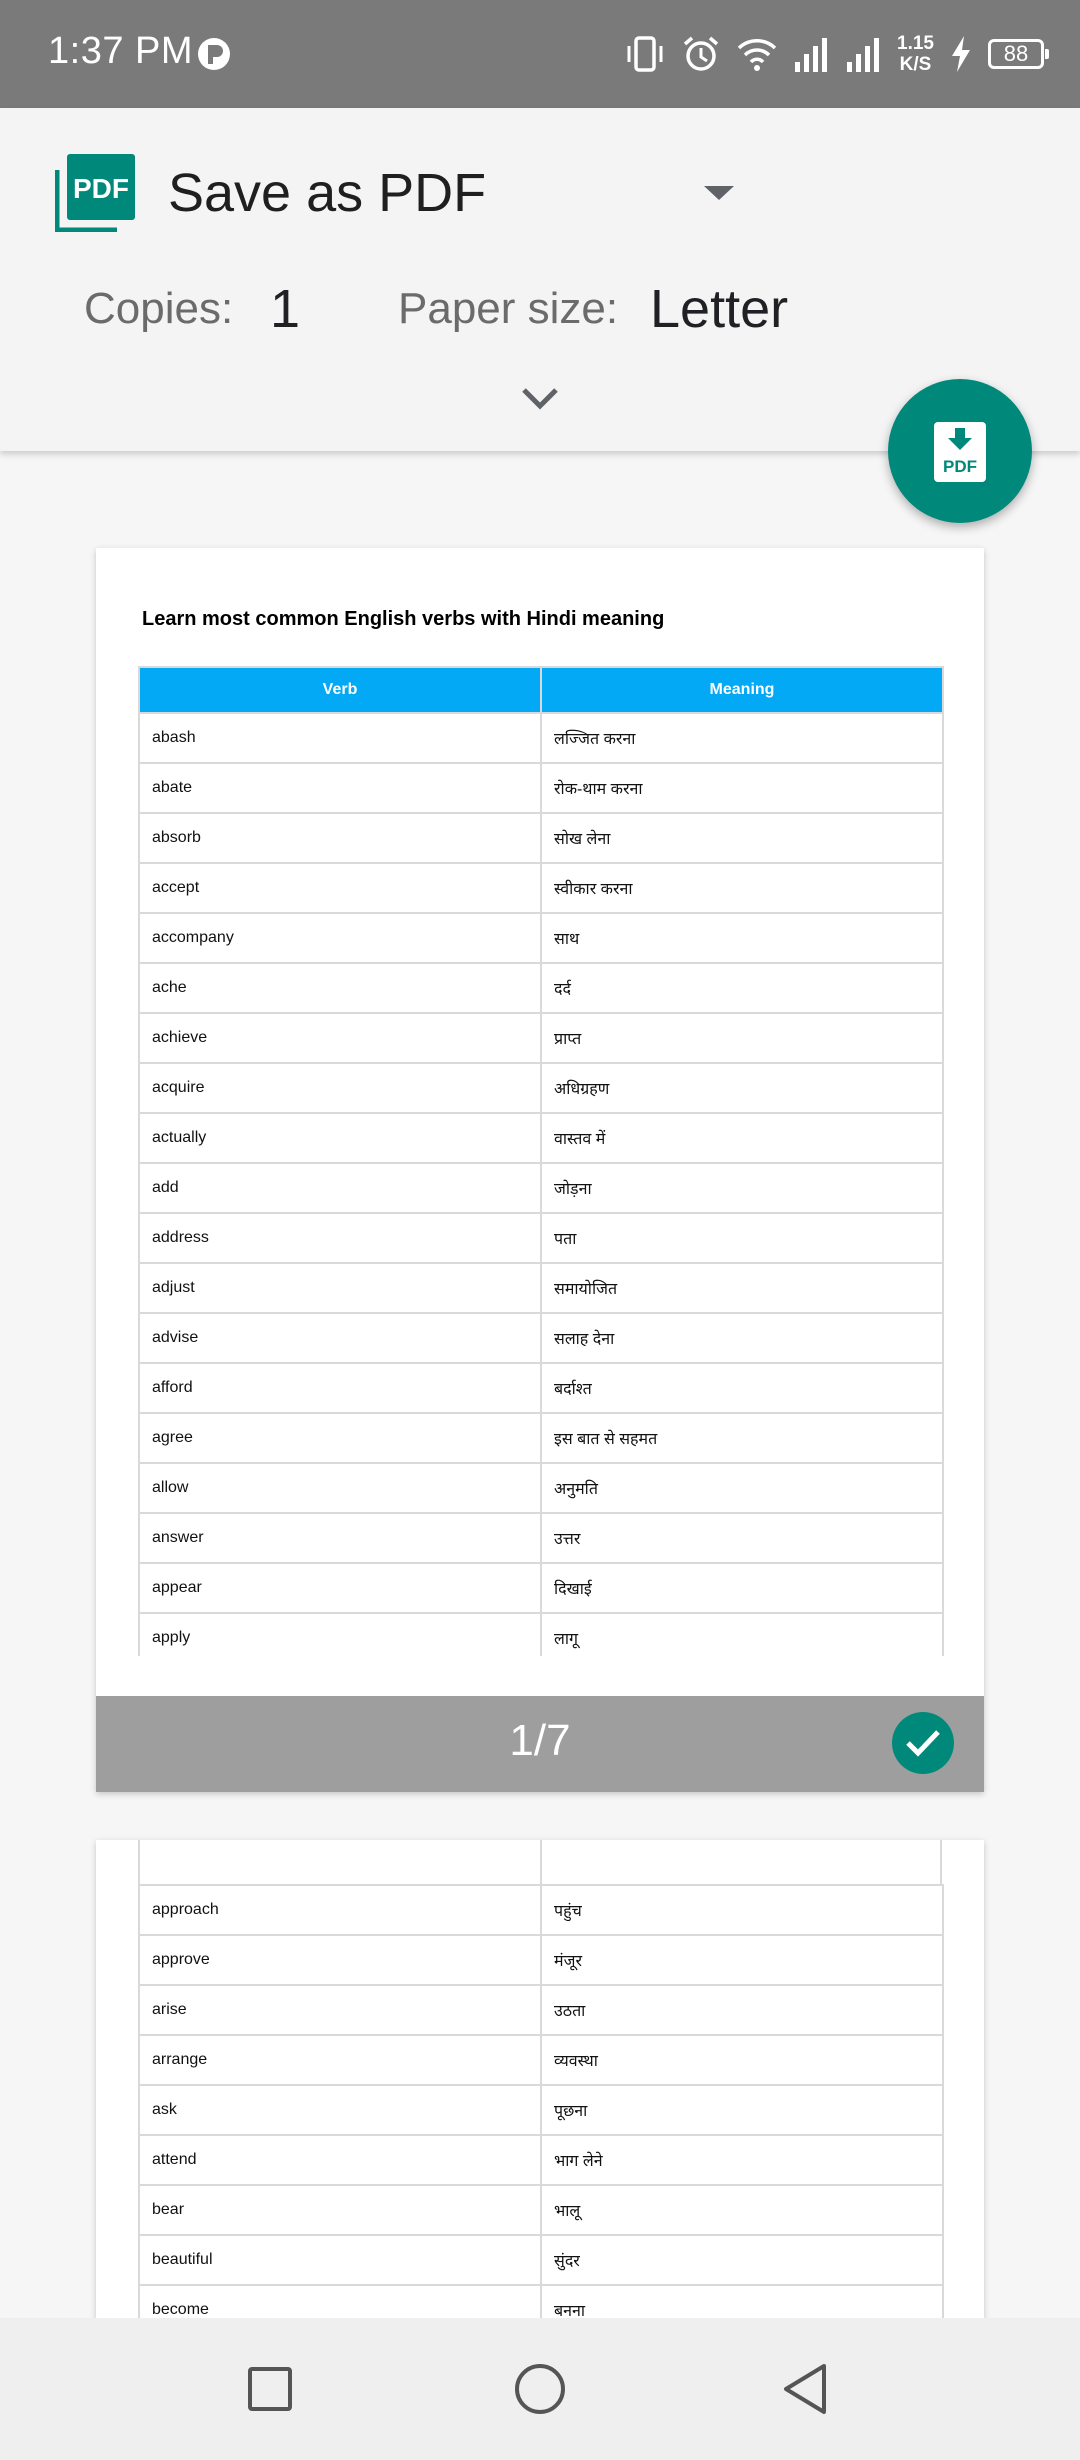  Describe the element at coordinates (742, 738) in the screenshot. I see `meaning-cell: लज्जित करना` at that location.